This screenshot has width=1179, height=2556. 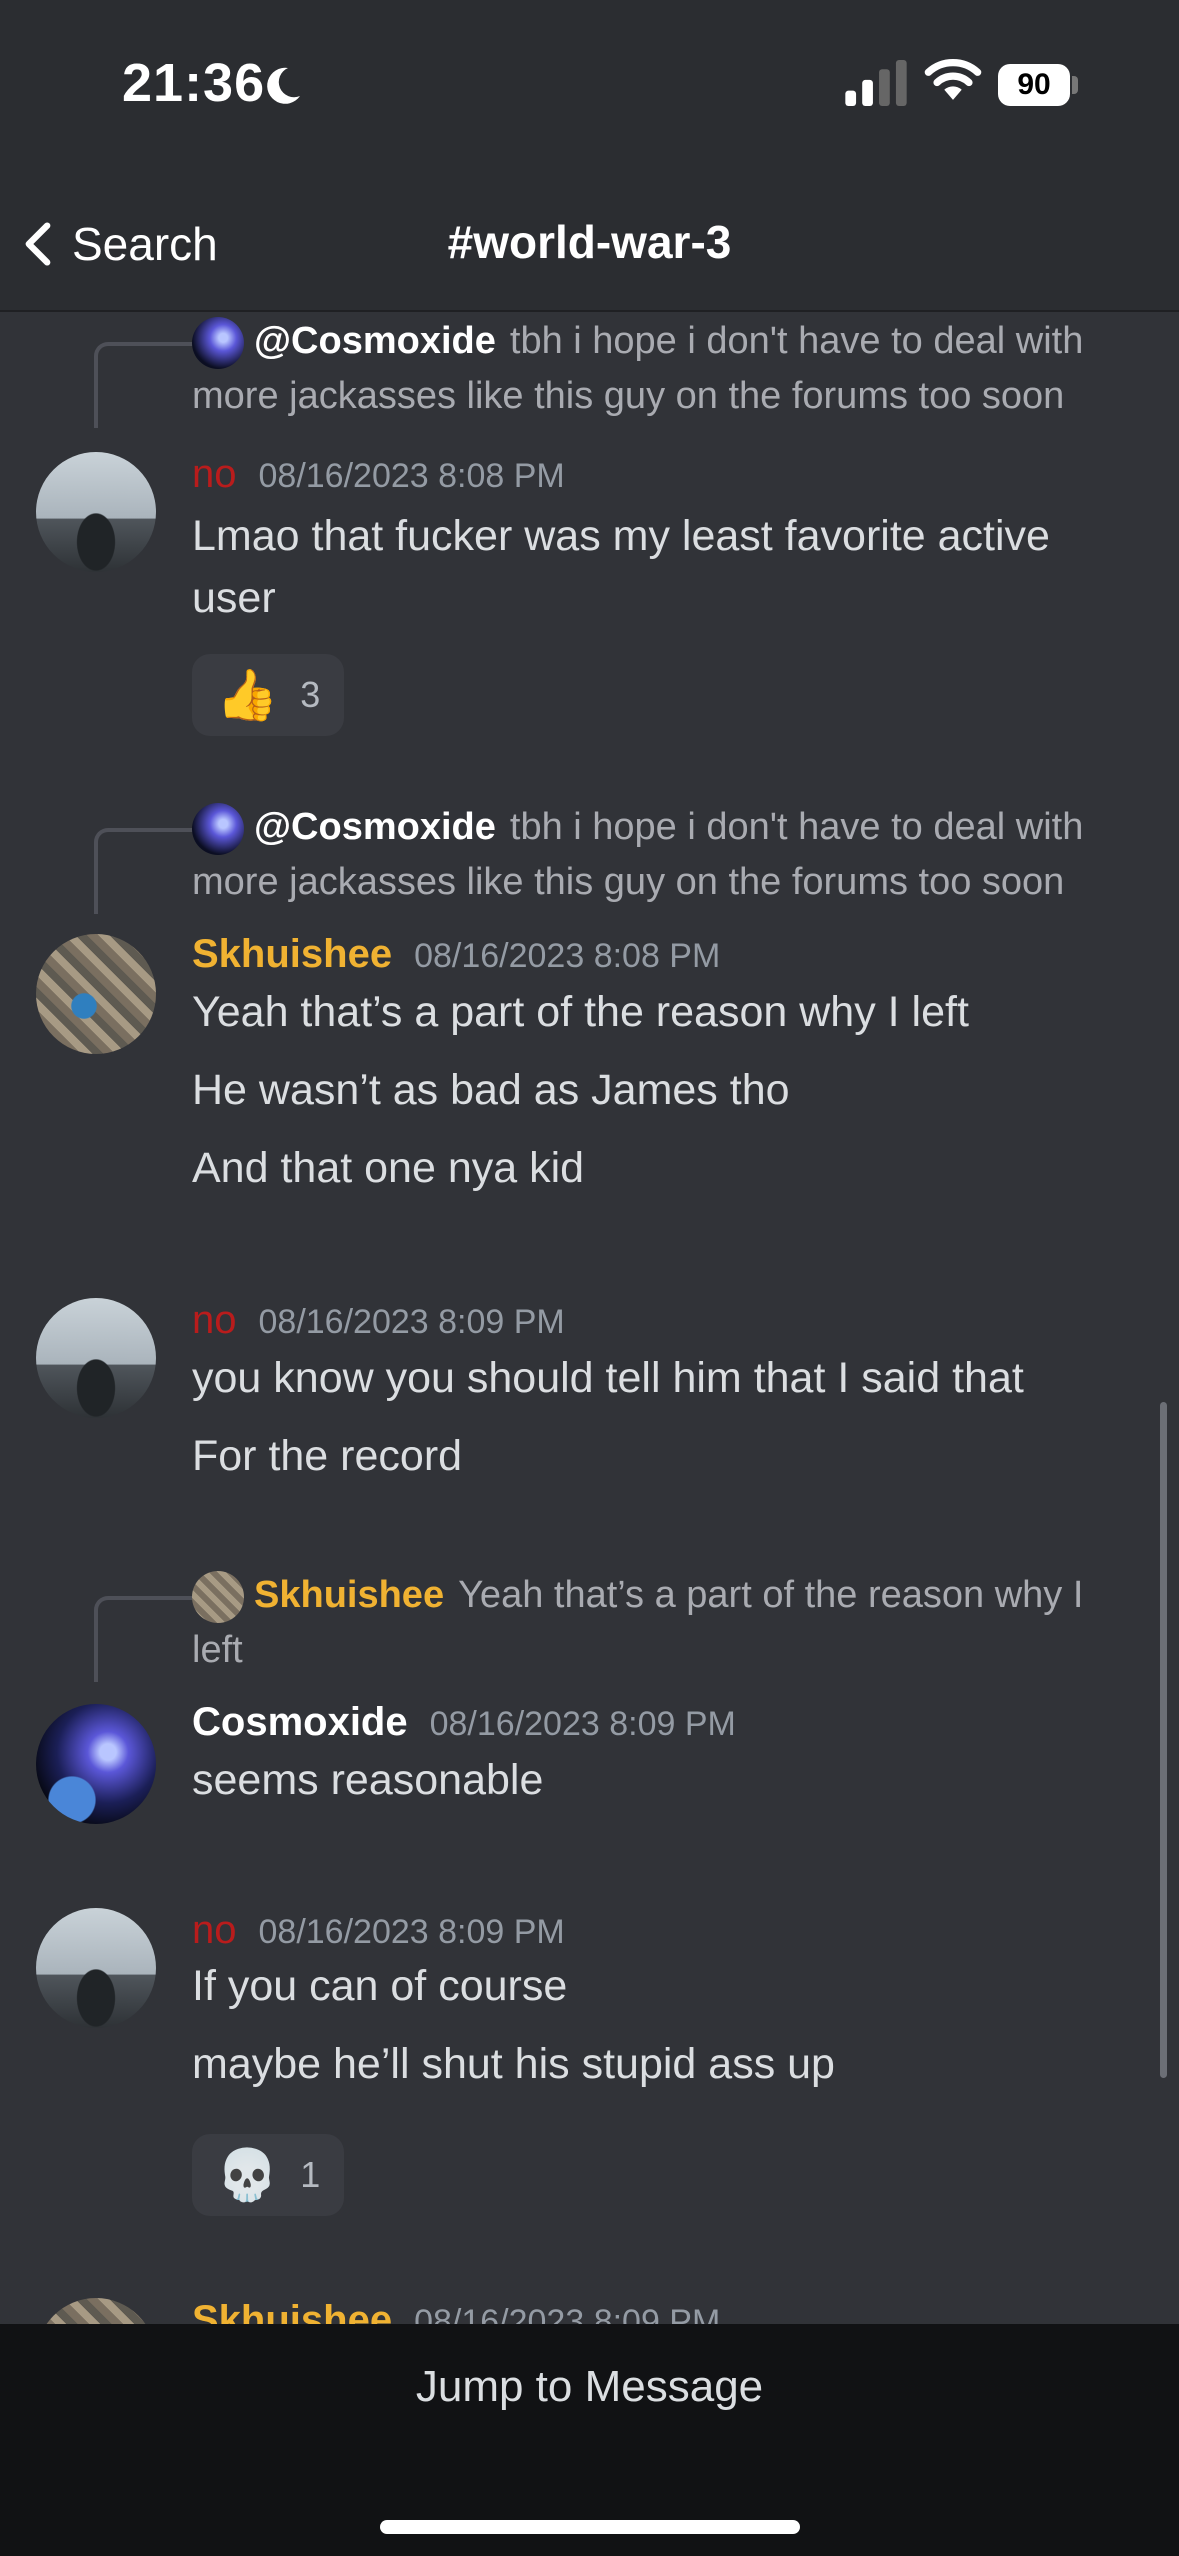 I want to click on message-text: maybe he’ll shut his stupid ass up, so click(x=513, y=2064).